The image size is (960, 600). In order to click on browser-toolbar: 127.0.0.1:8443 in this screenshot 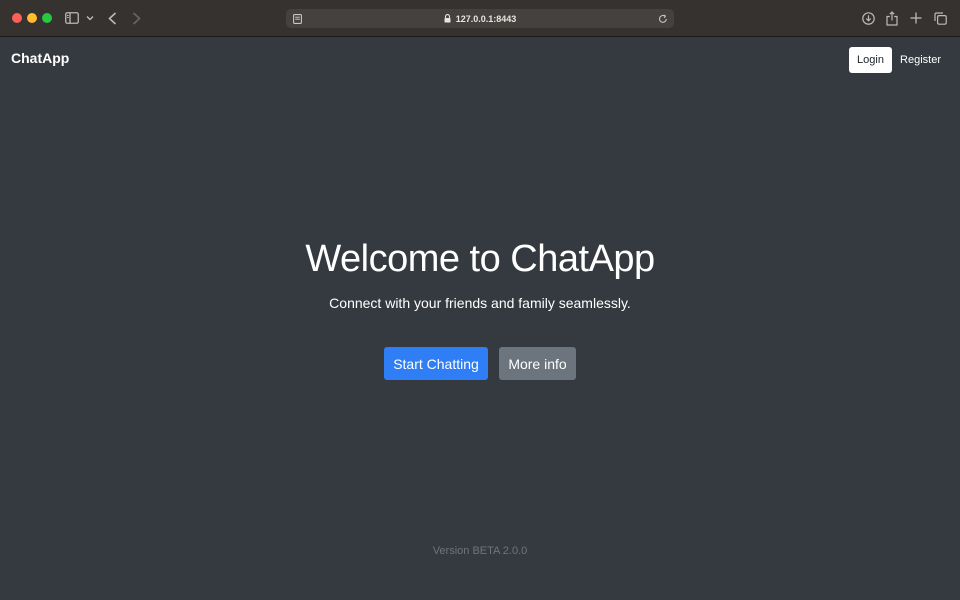, I will do `click(480, 18)`.